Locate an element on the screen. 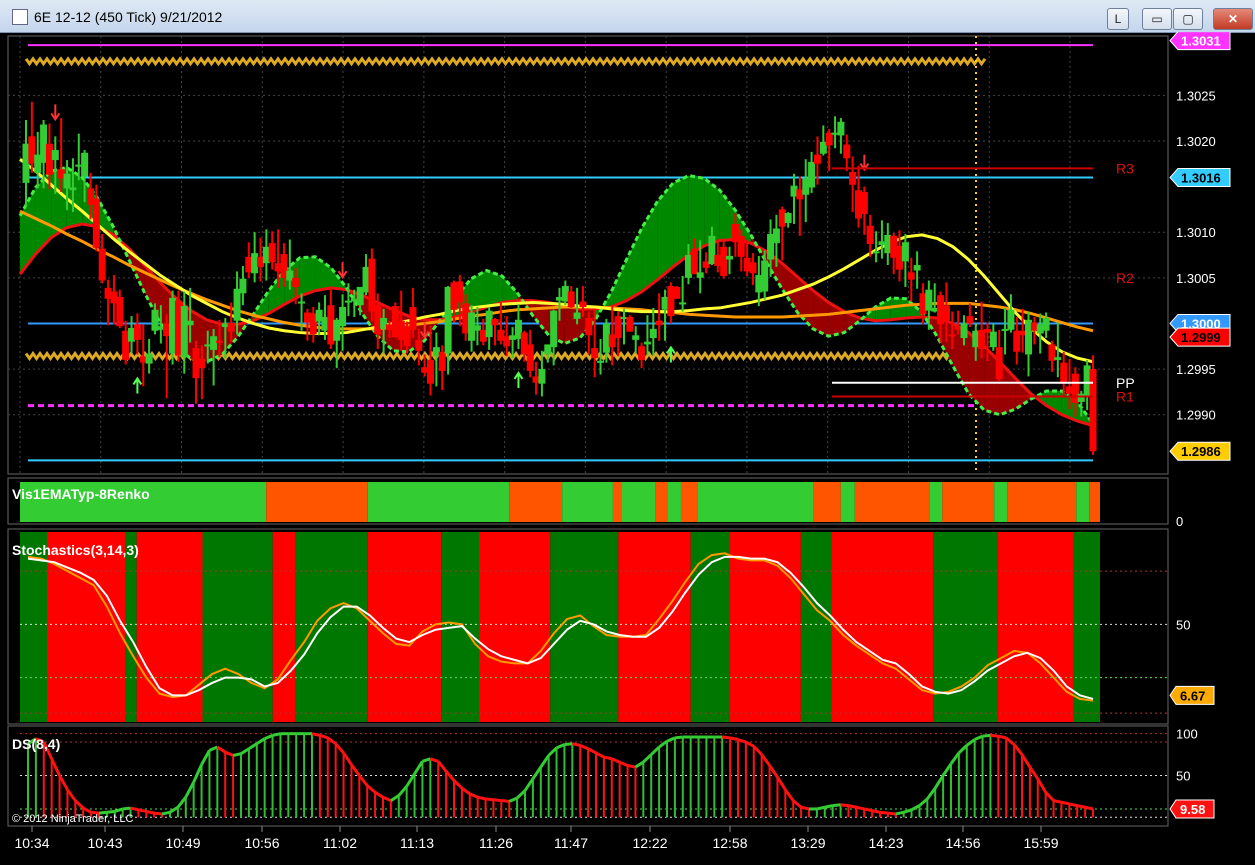 The width and height of the screenshot is (1255, 865). copyright-text: © 2012 NinjaTrader, LLC is located at coordinates (72, 819).